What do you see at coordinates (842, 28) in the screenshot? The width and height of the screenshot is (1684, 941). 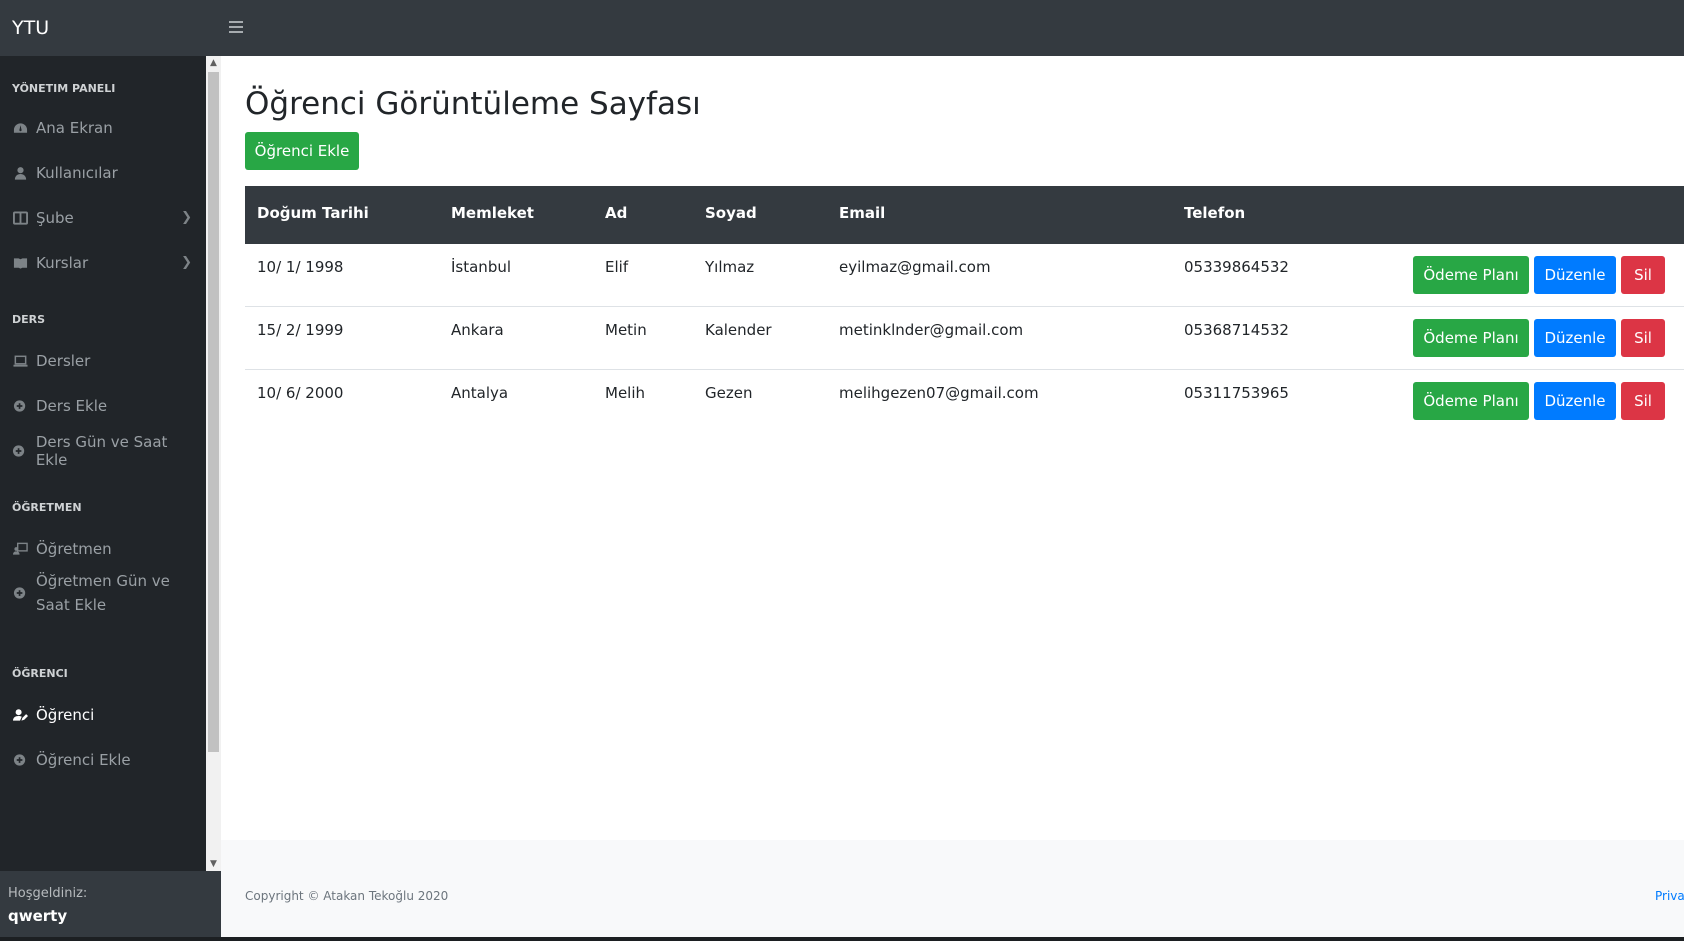 I see `top-navbar: YTU` at bounding box center [842, 28].